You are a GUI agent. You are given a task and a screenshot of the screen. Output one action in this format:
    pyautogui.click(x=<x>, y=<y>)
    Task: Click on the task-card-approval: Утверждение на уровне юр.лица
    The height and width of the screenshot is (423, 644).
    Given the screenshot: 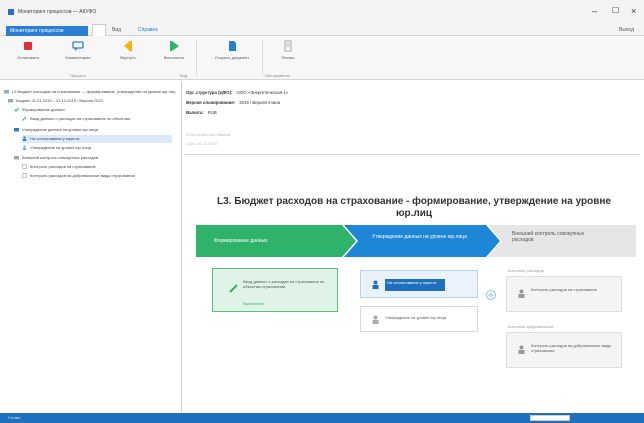 What is the action you would take?
    pyautogui.click(x=419, y=319)
    